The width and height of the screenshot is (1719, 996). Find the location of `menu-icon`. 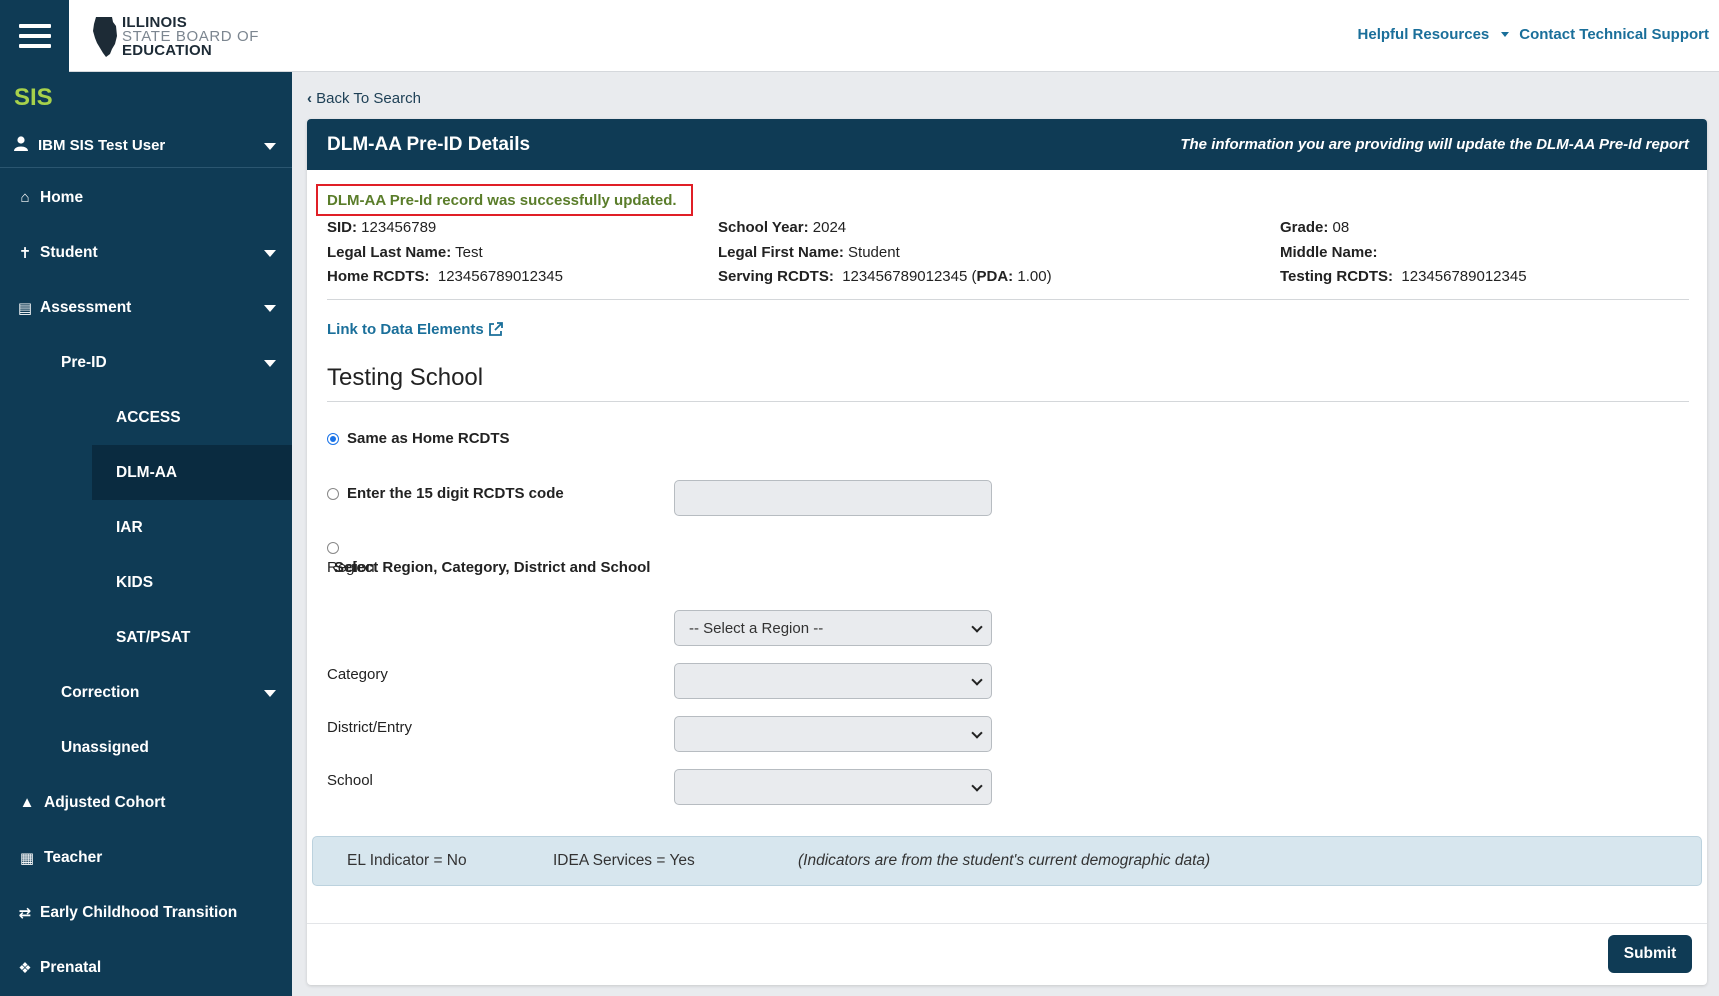

menu-icon is located at coordinates (34, 36).